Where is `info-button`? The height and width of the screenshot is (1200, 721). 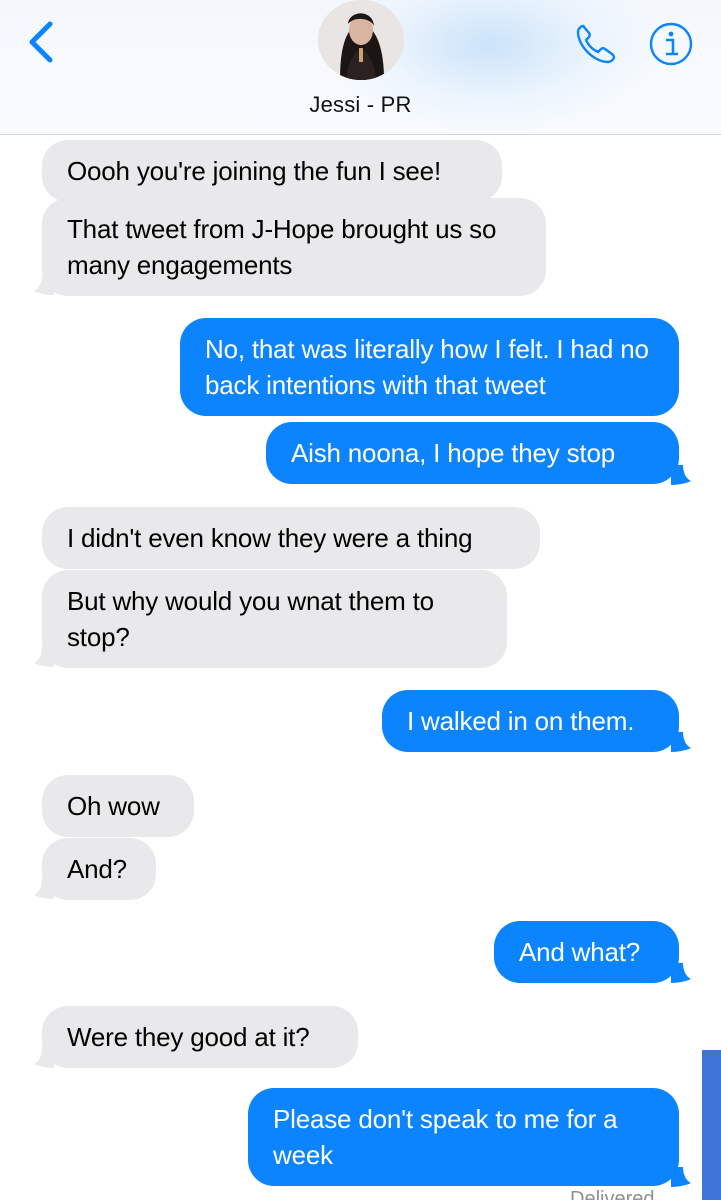 info-button is located at coordinates (671, 44).